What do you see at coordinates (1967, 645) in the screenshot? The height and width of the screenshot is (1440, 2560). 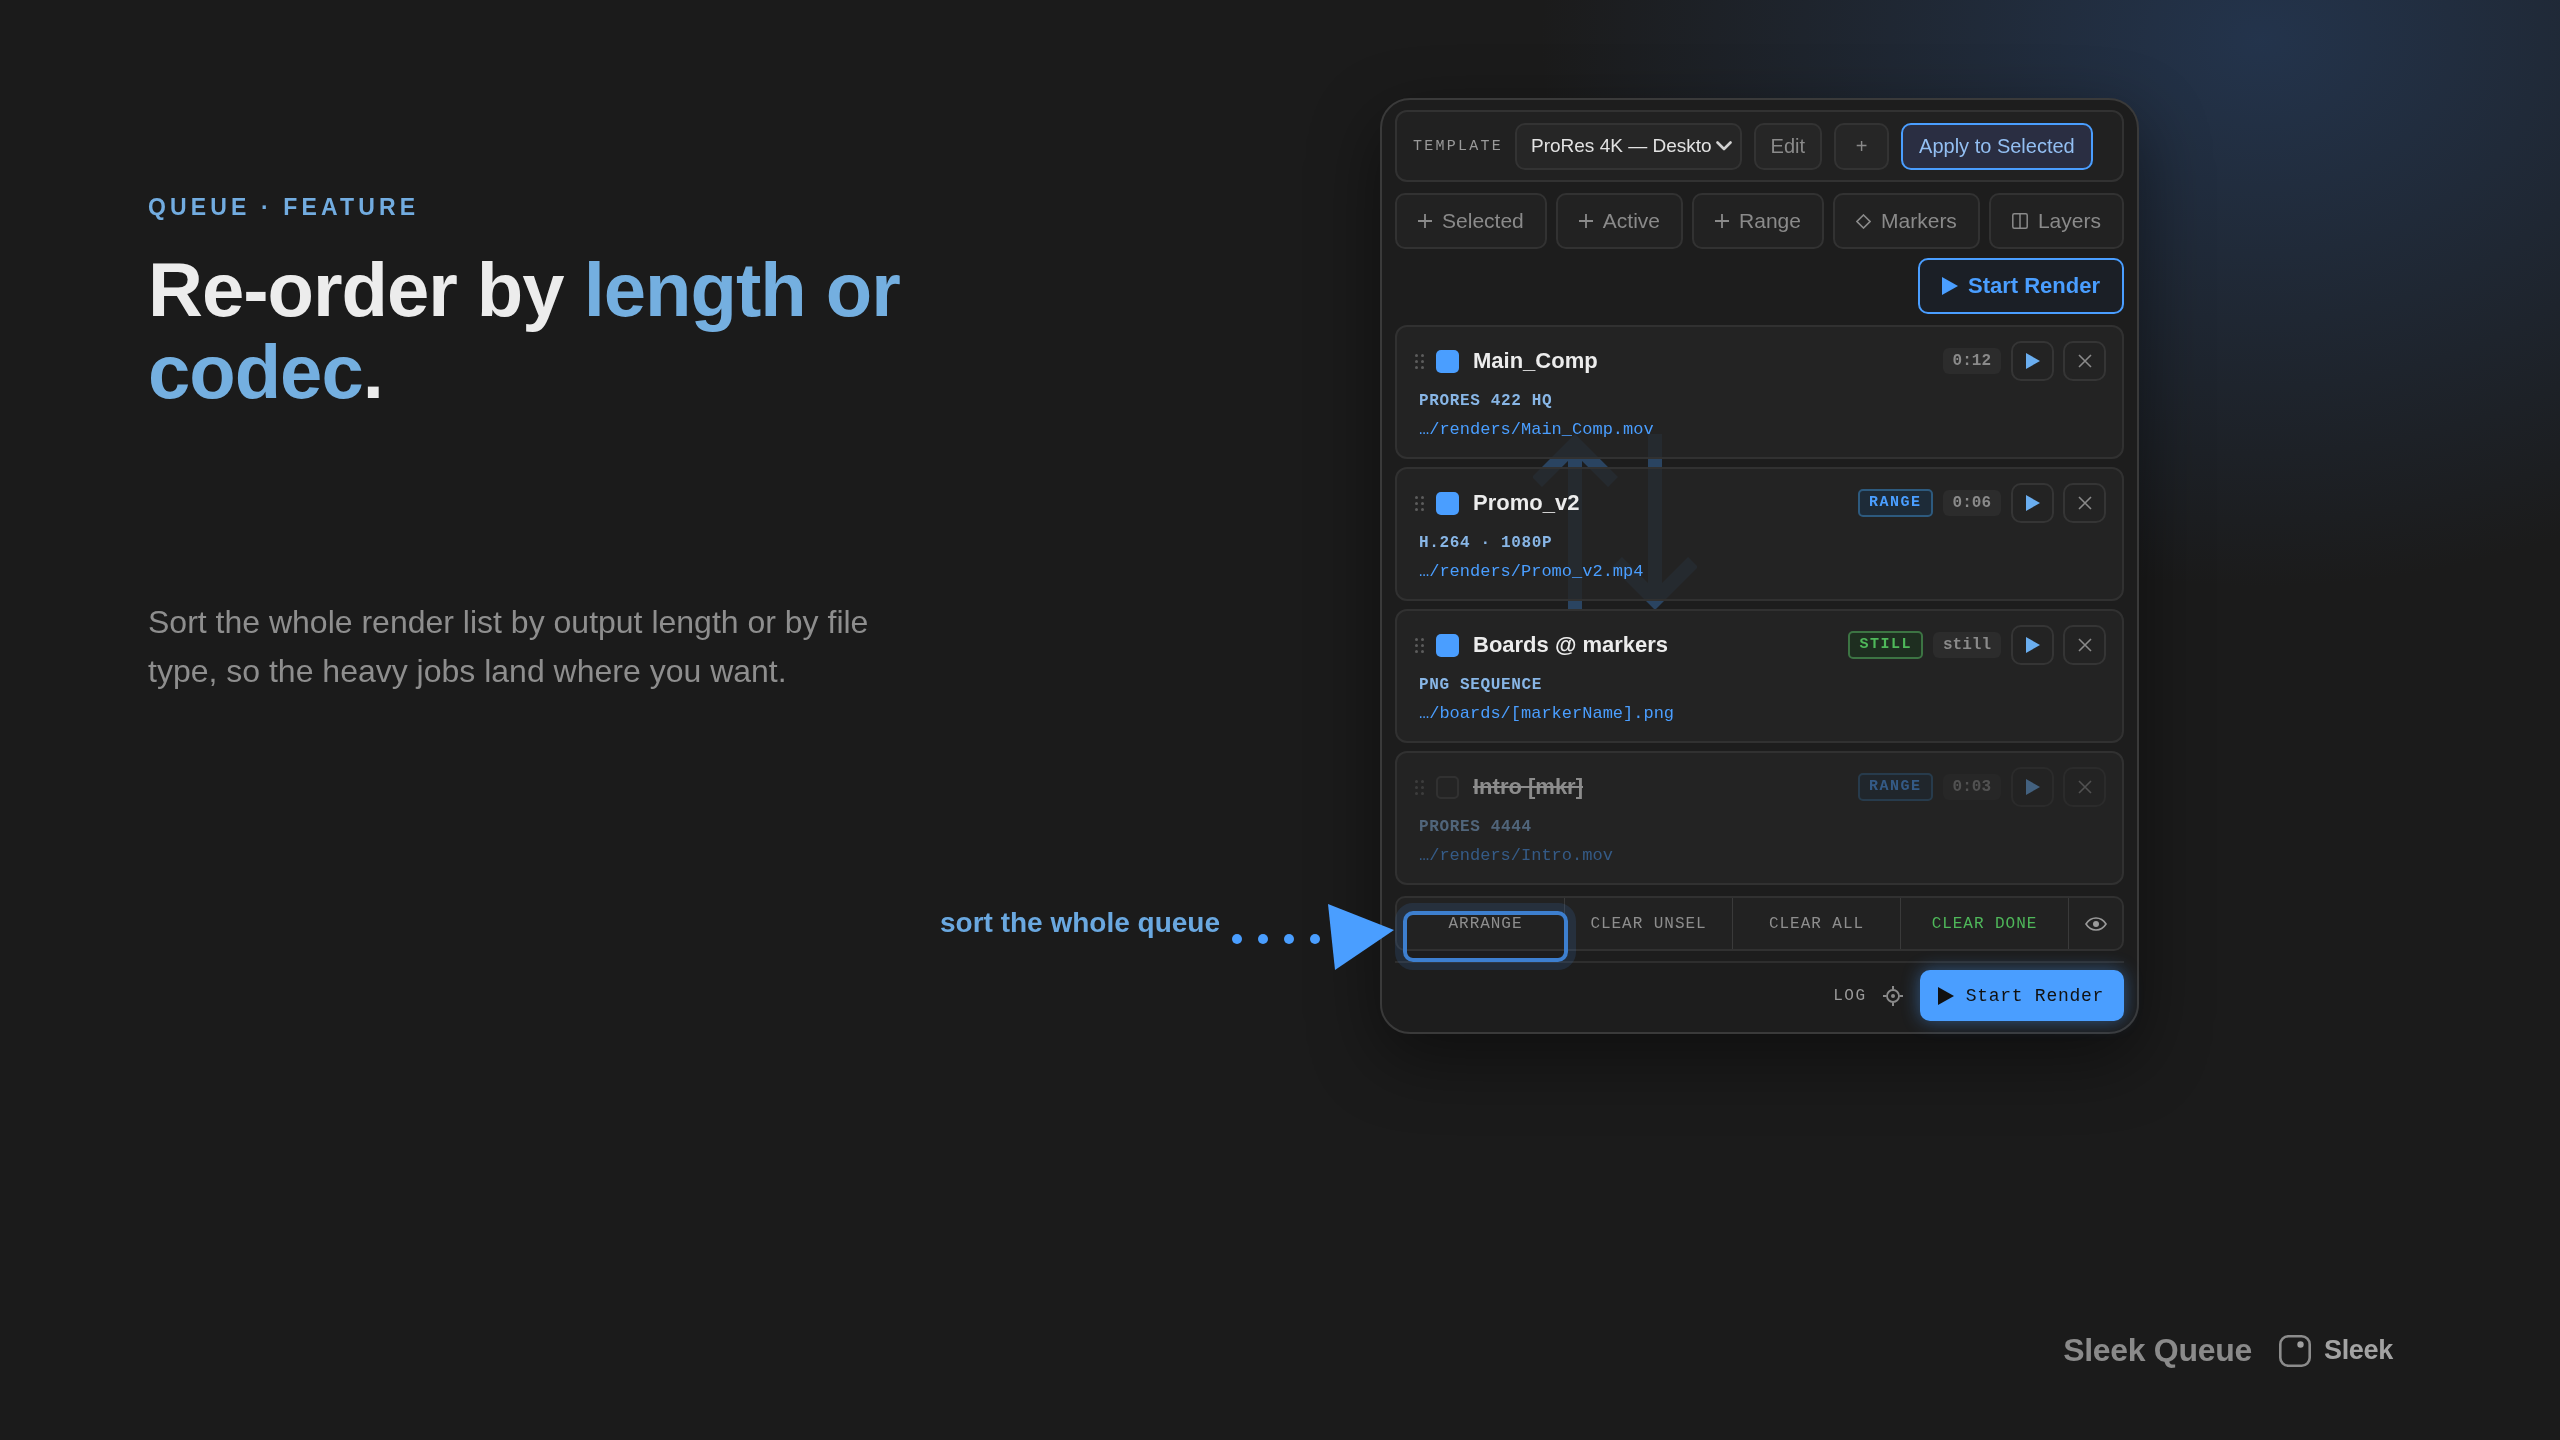 I see `duration-label: still` at bounding box center [1967, 645].